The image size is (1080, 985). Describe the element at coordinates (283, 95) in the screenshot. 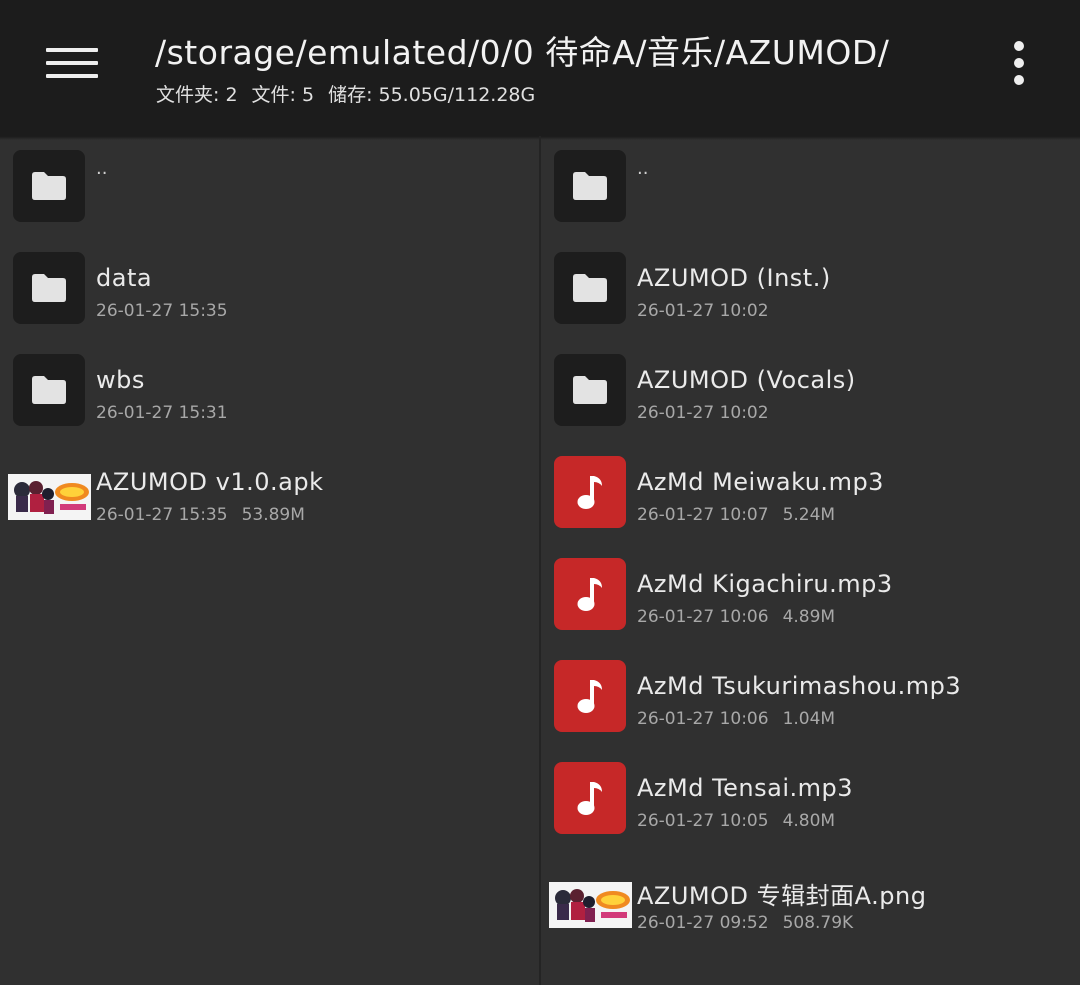

I see `file-count: 文件: 5` at that location.